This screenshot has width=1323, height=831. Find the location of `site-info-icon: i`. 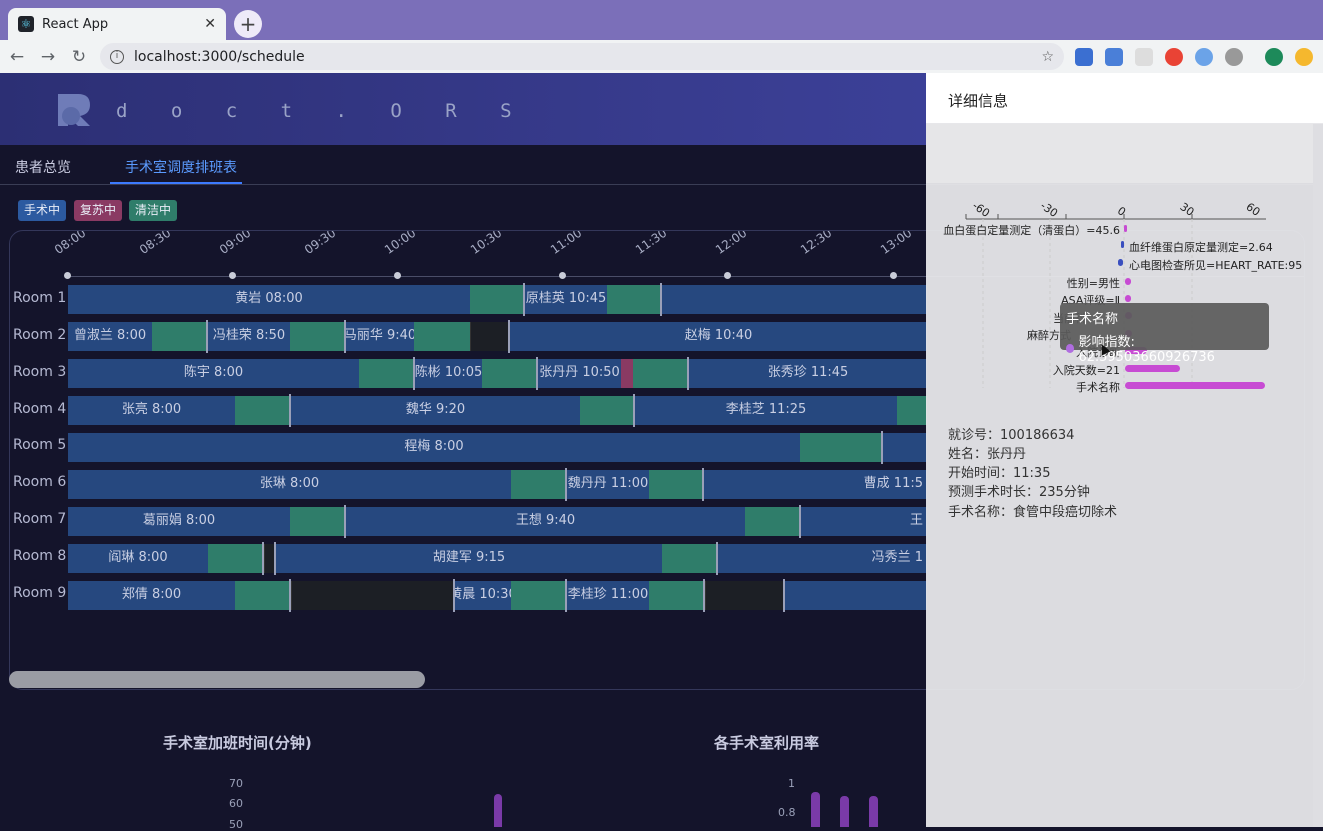

site-info-icon: i is located at coordinates (117, 56).